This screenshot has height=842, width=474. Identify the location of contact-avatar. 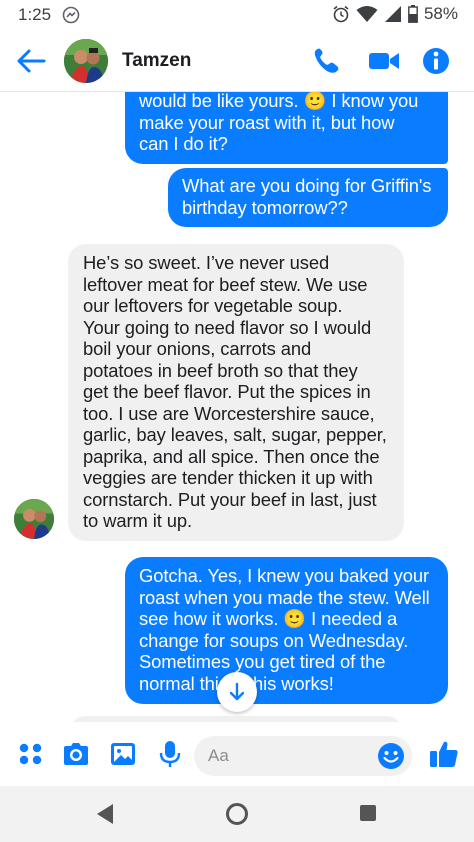
(86, 61).